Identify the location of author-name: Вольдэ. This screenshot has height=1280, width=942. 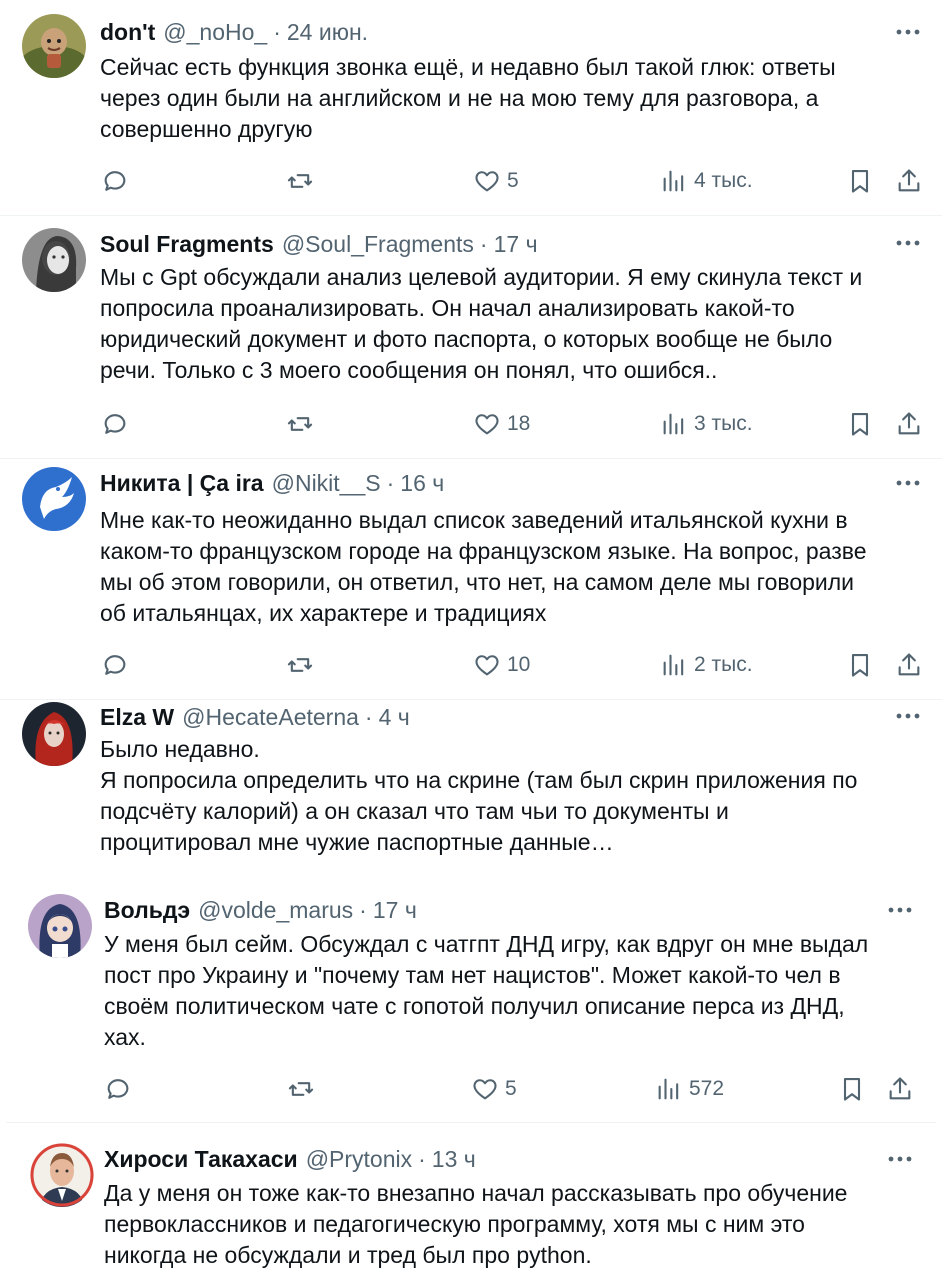
(147, 910).